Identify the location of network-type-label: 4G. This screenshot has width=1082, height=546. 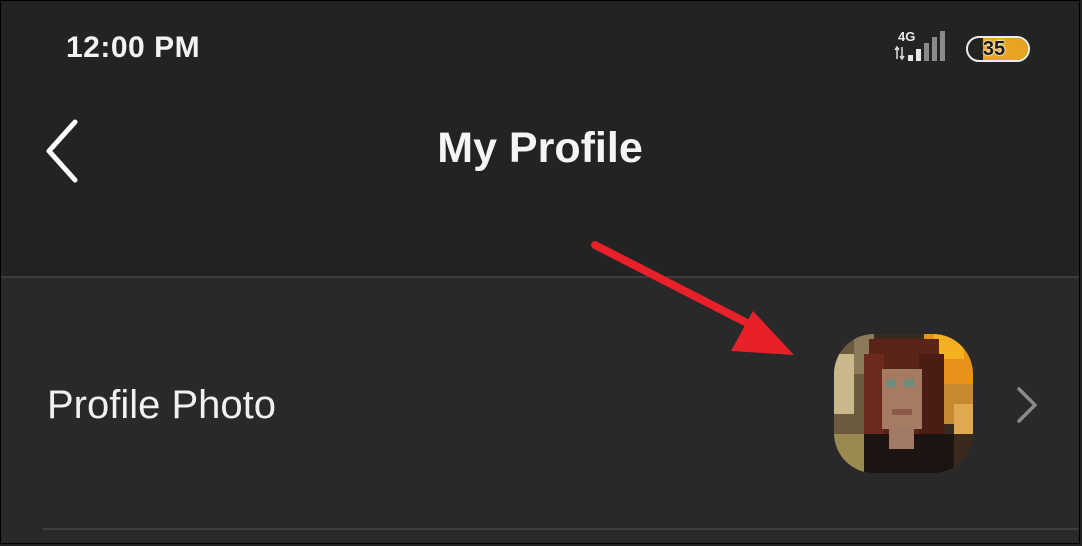
(907, 36).